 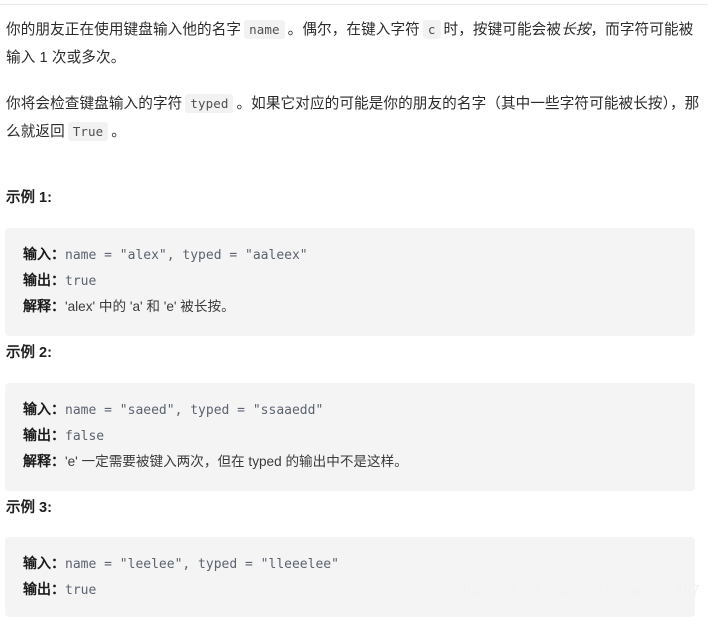 I want to click on code-line: 输出：true, so click(x=350, y=281).